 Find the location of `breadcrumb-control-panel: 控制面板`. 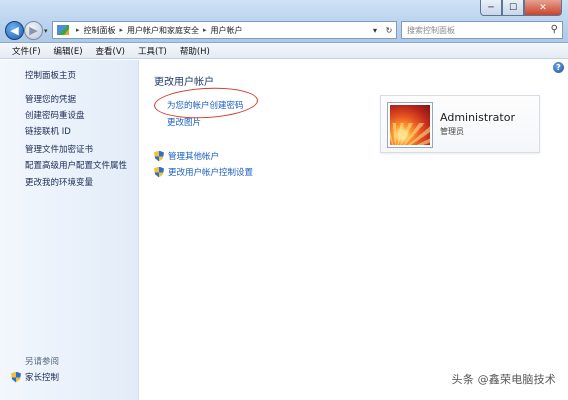

breadcrumb-control-panel: 控制面板 is located at coordinates (100, 30).